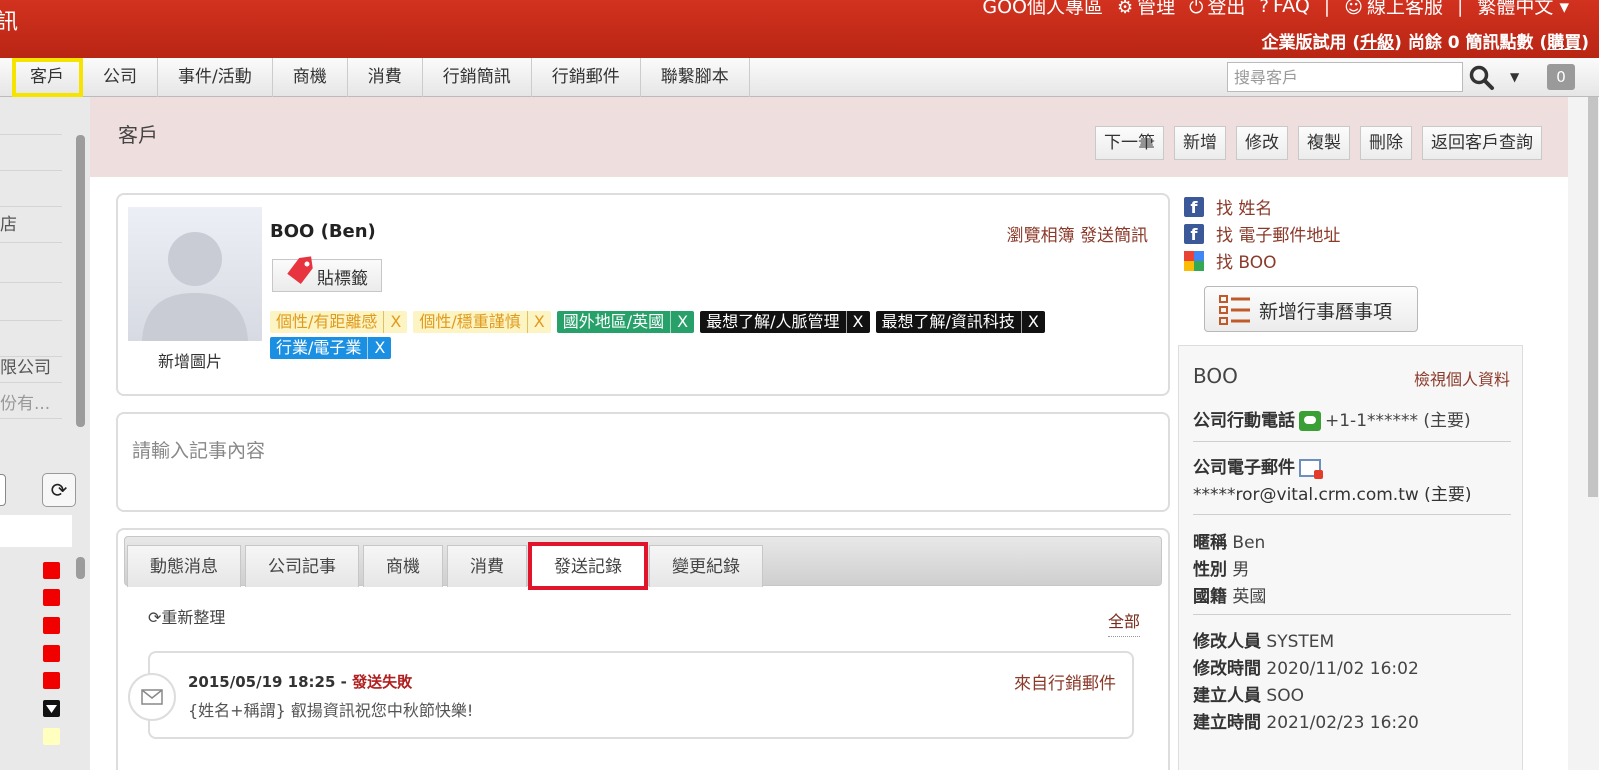 This screenshot has height=770, width=1599. I want to click on record-date: 2015/05/19 18:25, so click(262, 682).